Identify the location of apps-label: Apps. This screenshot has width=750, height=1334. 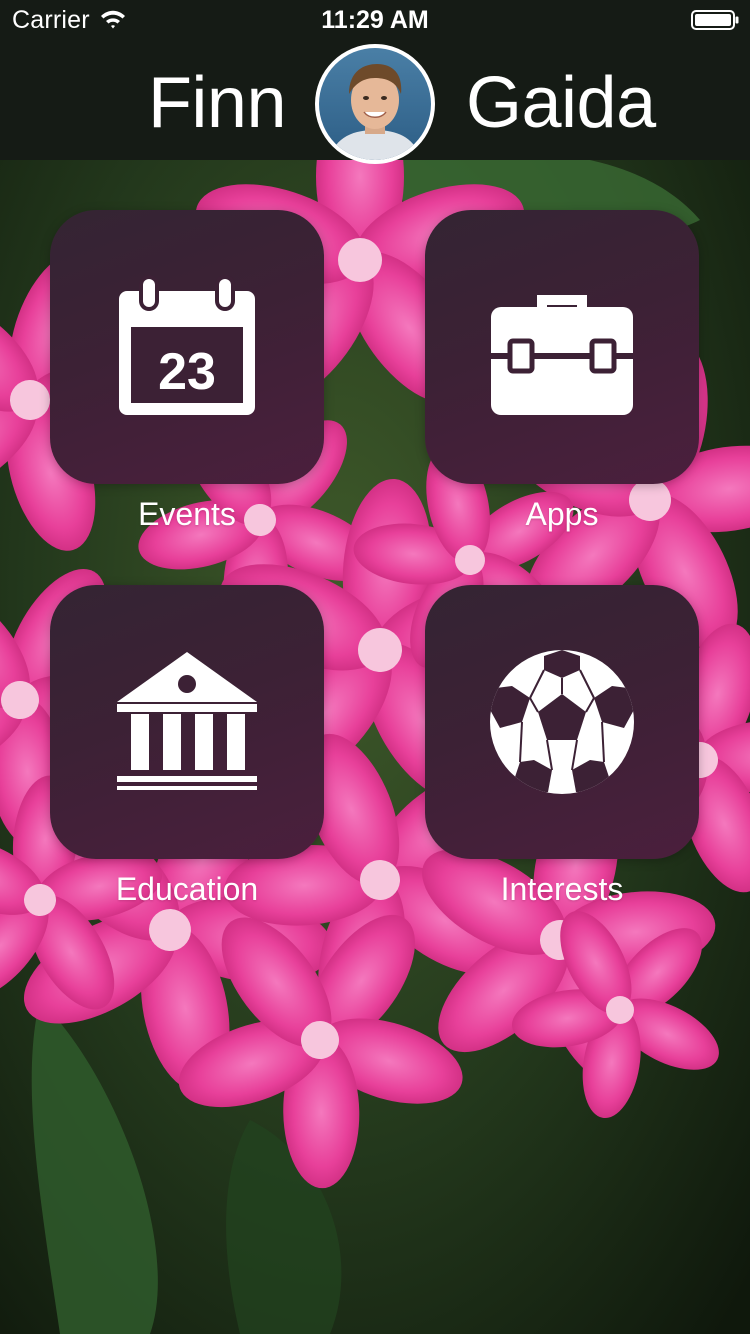
(562, 514).